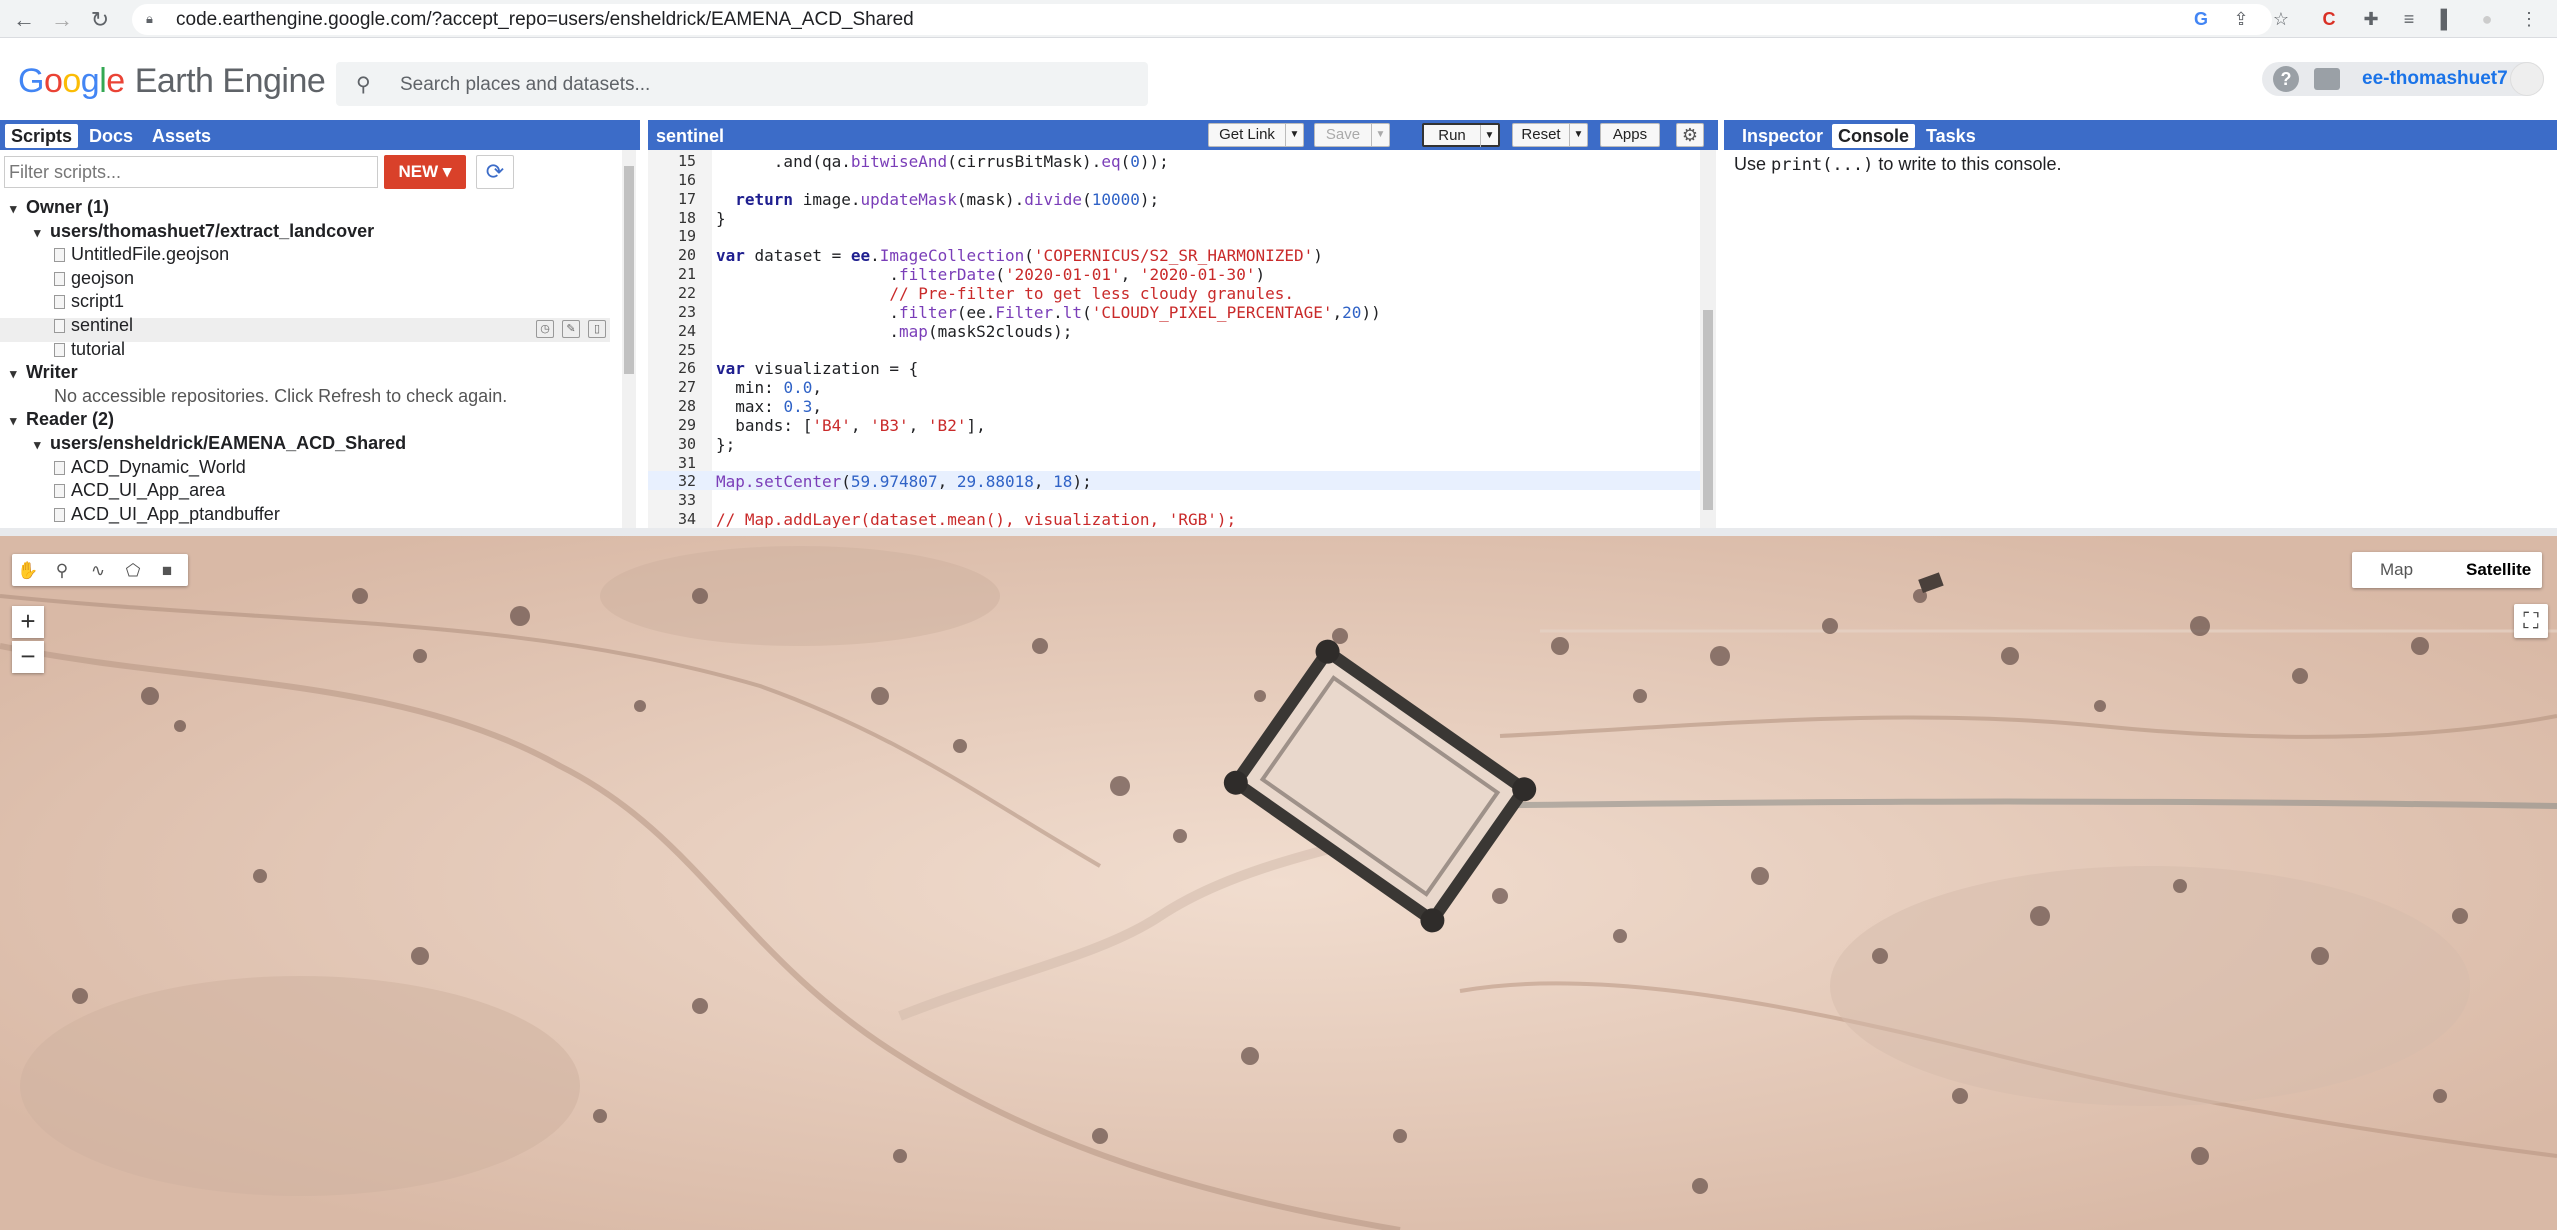 The image size is (2557, 1230). Describe the element at coordinates (2140, 339) in the screenshot. I see `console-panel` at that location.